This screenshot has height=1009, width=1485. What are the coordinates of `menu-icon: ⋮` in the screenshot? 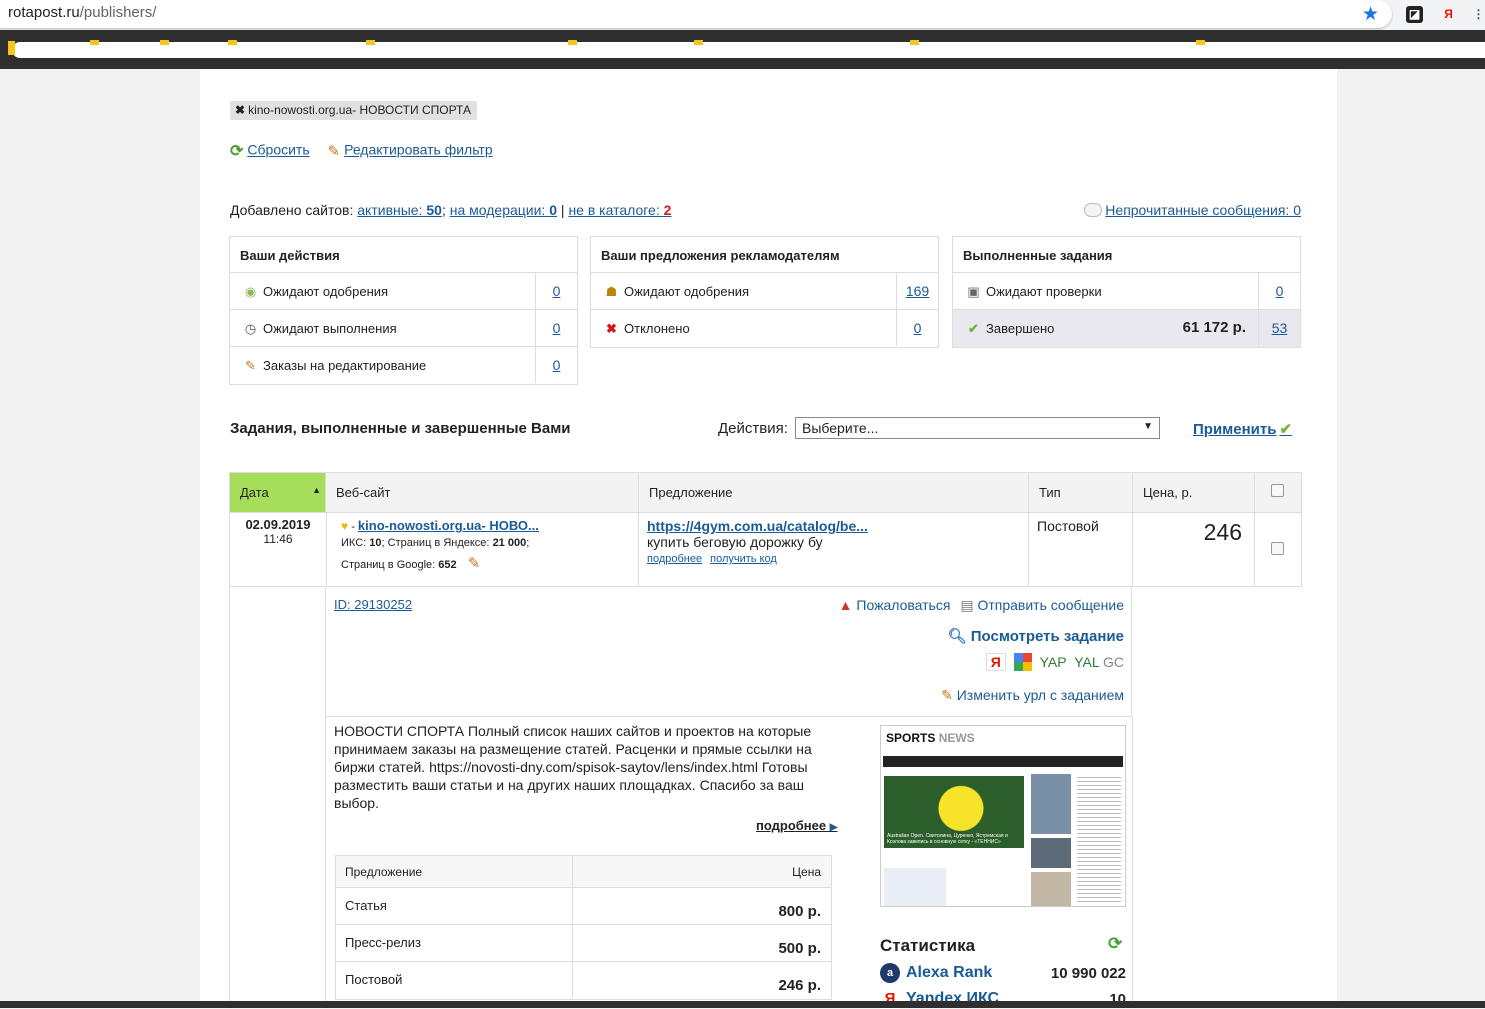 It's located at (1477, 14).